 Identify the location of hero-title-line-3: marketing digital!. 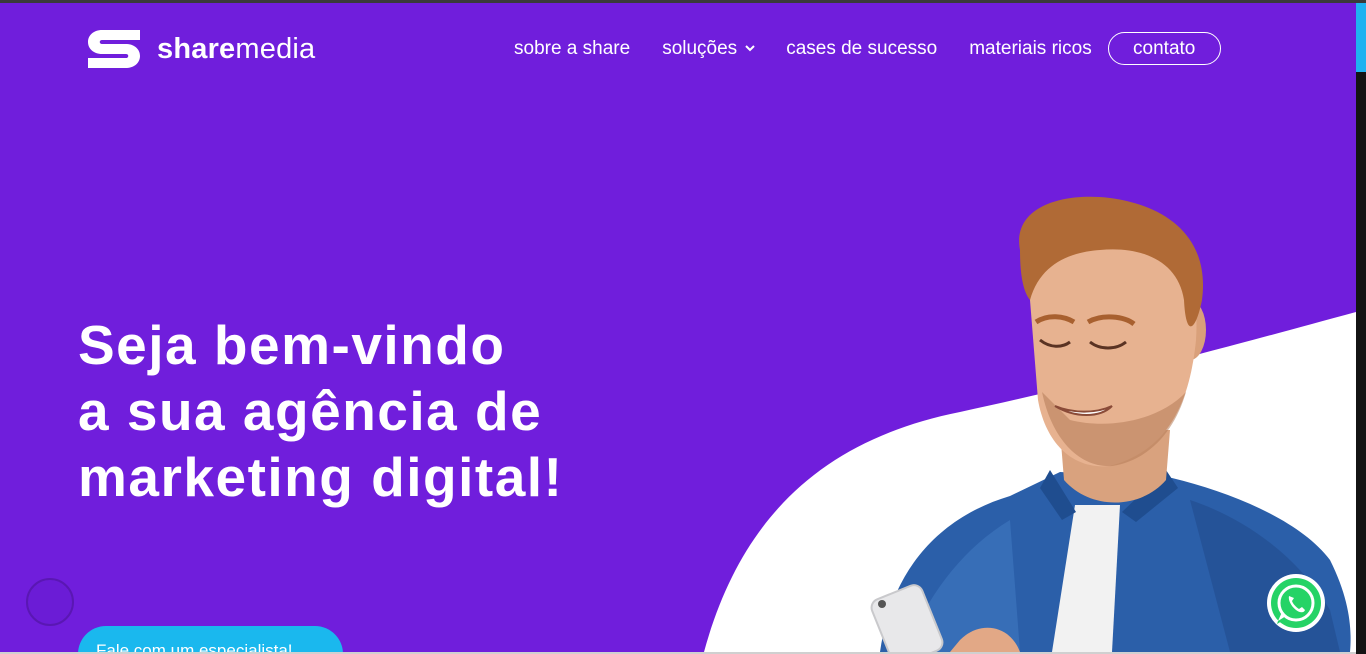
(321, 477).